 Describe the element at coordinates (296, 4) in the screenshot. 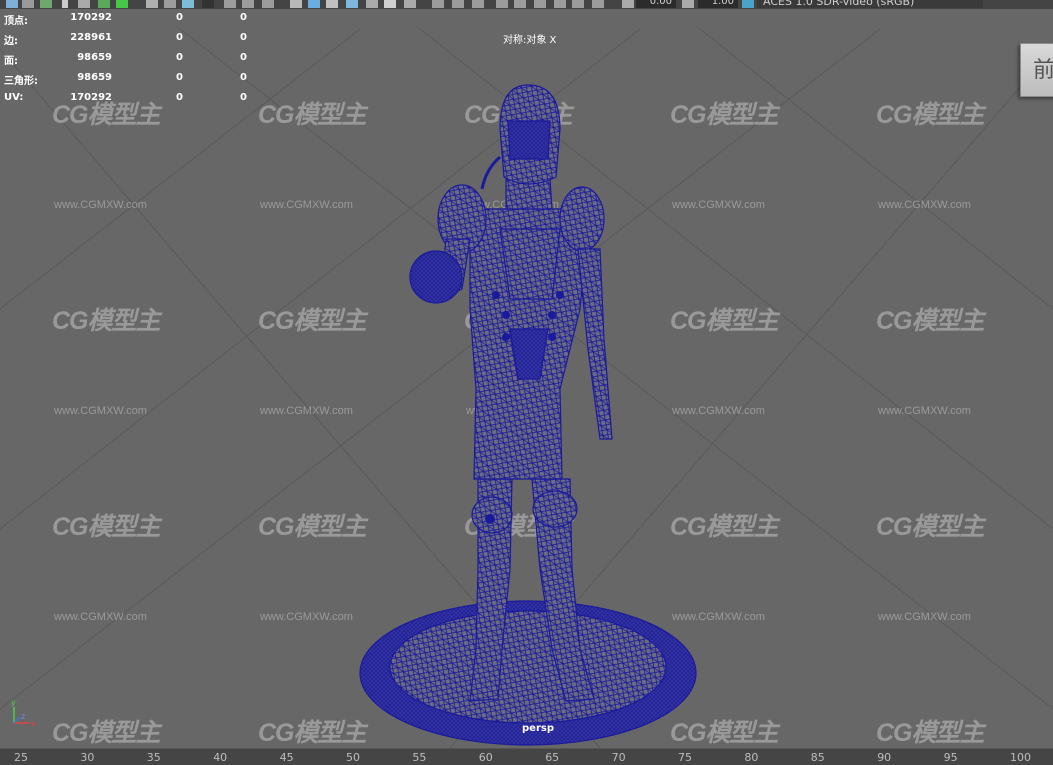

I see `wireframe-icon` at that location.